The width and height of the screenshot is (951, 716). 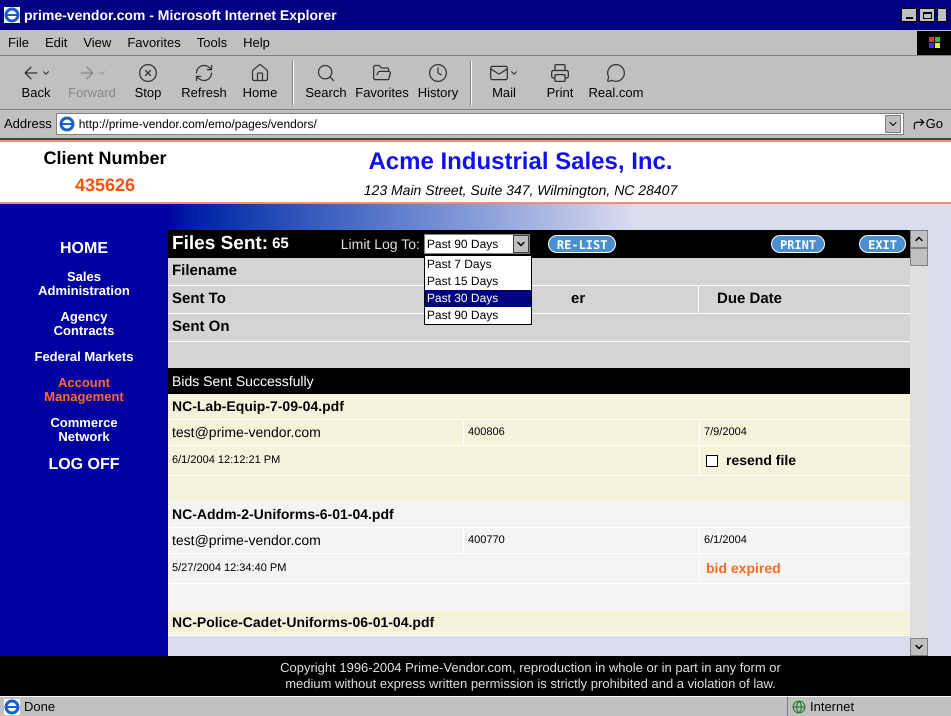 I want to click on toolbar-button: Mail, so click(x=504, y=82).